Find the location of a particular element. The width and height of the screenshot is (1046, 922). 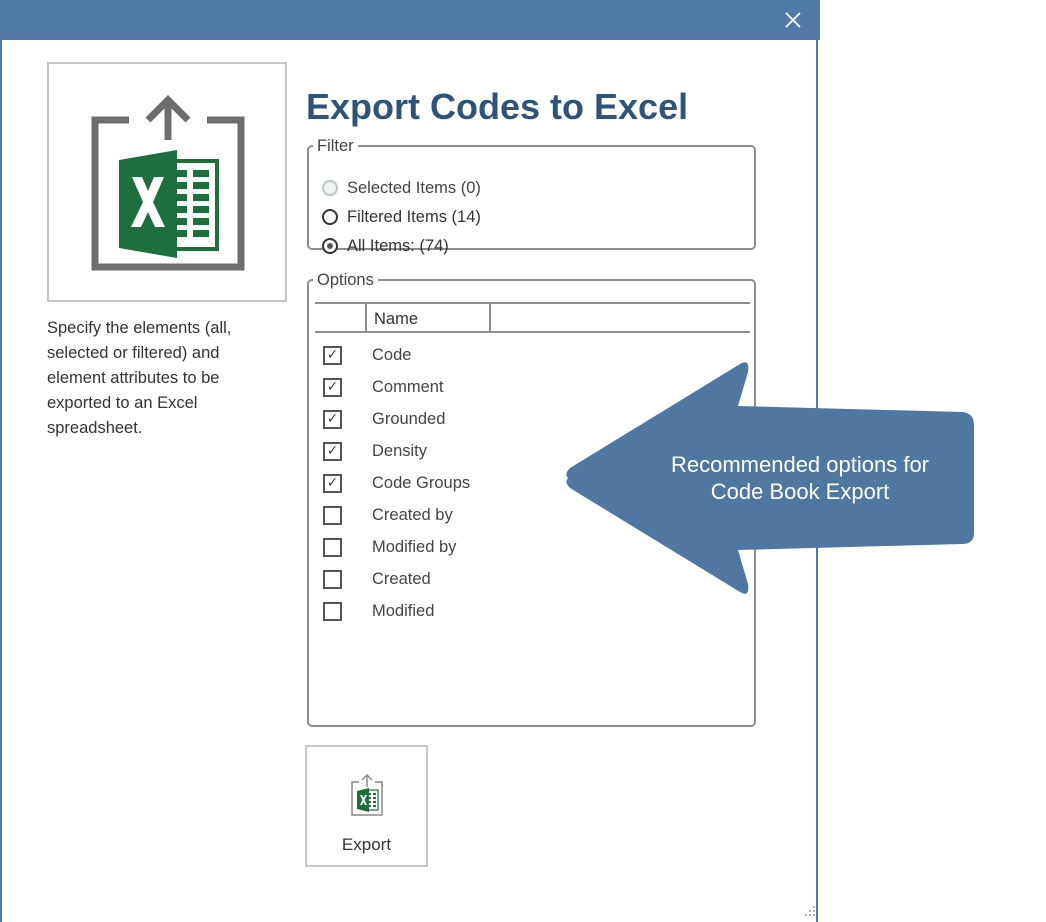

radio-selected-items: Selected Items (0) is located at coordinates (401, 188).